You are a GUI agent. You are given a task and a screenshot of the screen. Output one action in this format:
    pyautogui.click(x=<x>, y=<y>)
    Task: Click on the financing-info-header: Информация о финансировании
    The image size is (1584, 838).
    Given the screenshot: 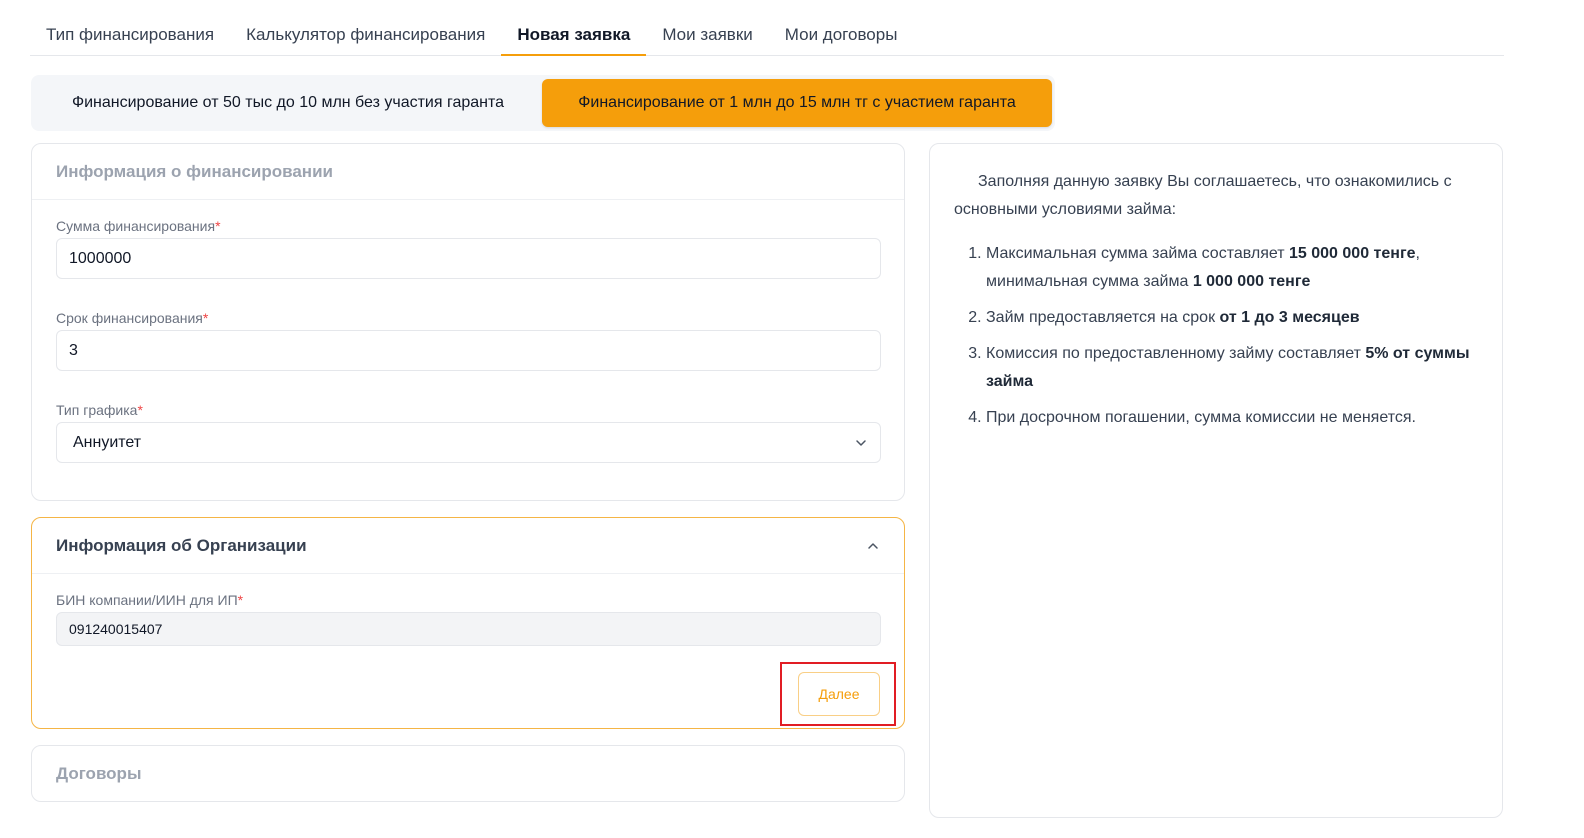 What is the action you would take?
    pyautogui.click(x=468, y=172)
    